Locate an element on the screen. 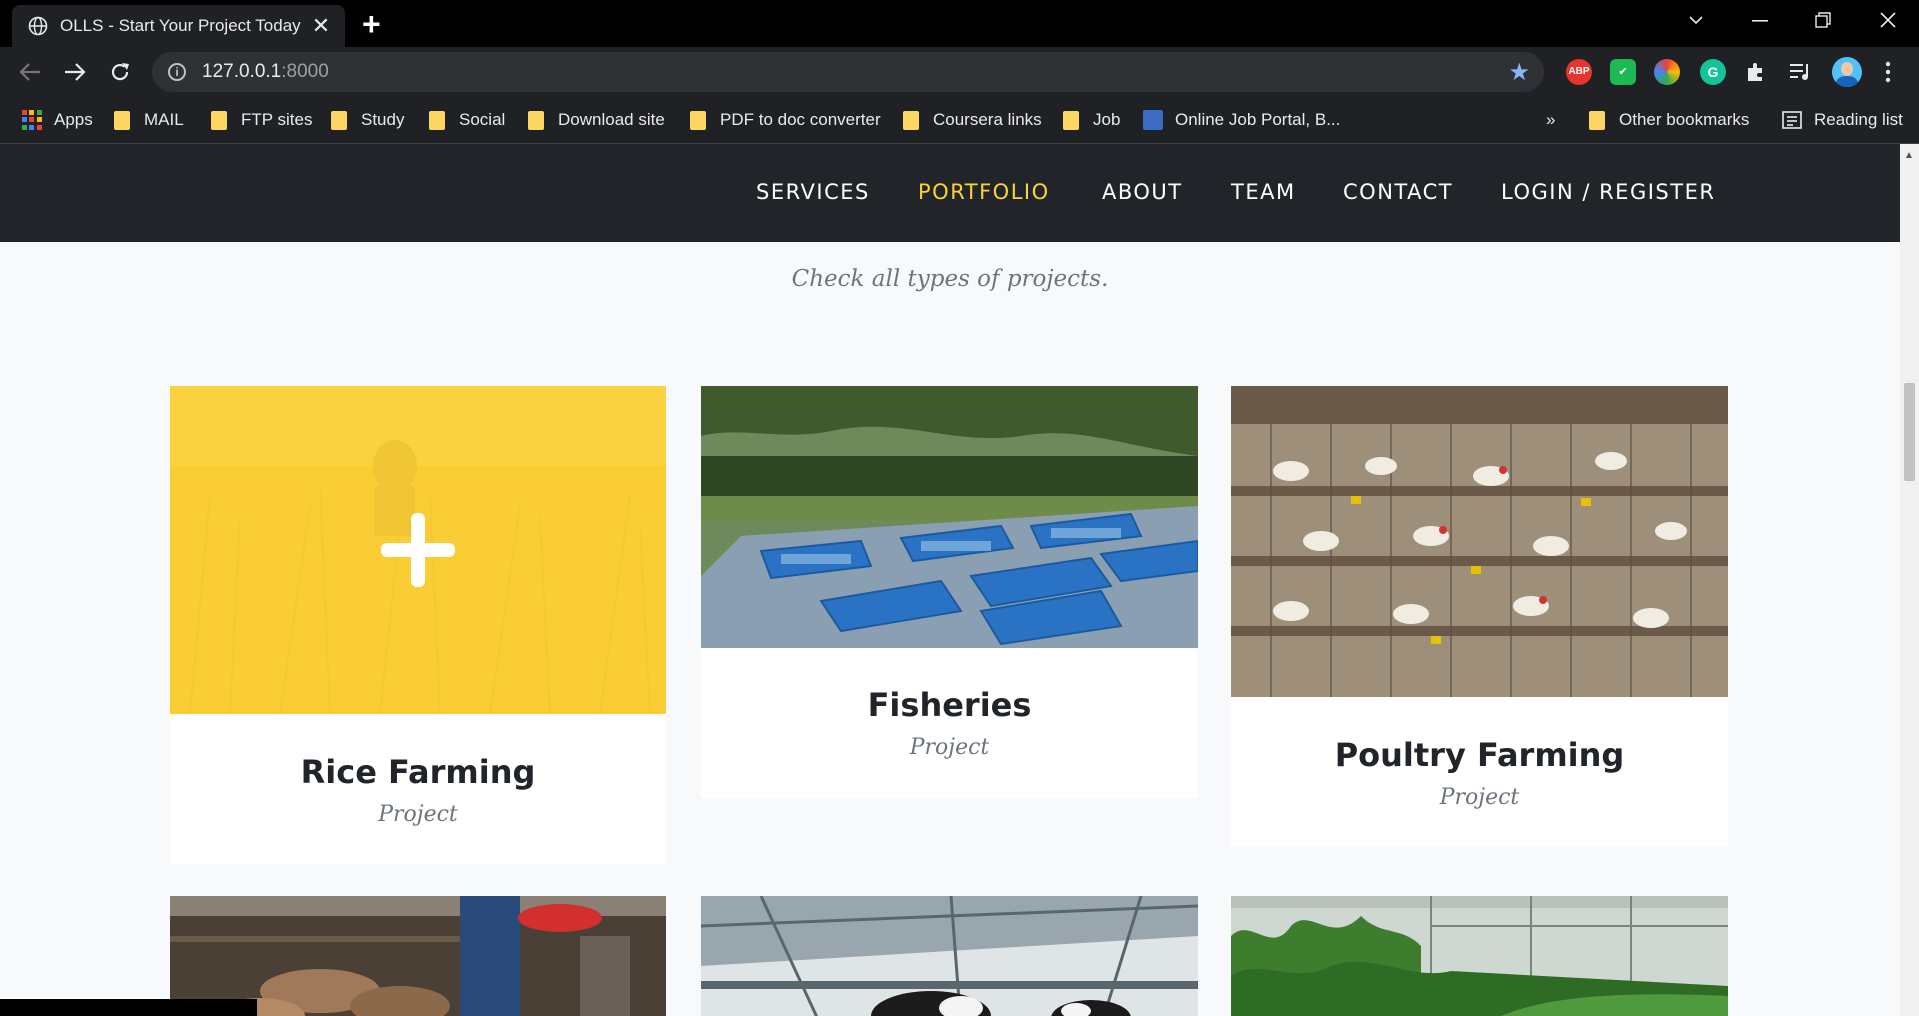  portfolio-item-dairy-farming is located at coordinates (949, 956).